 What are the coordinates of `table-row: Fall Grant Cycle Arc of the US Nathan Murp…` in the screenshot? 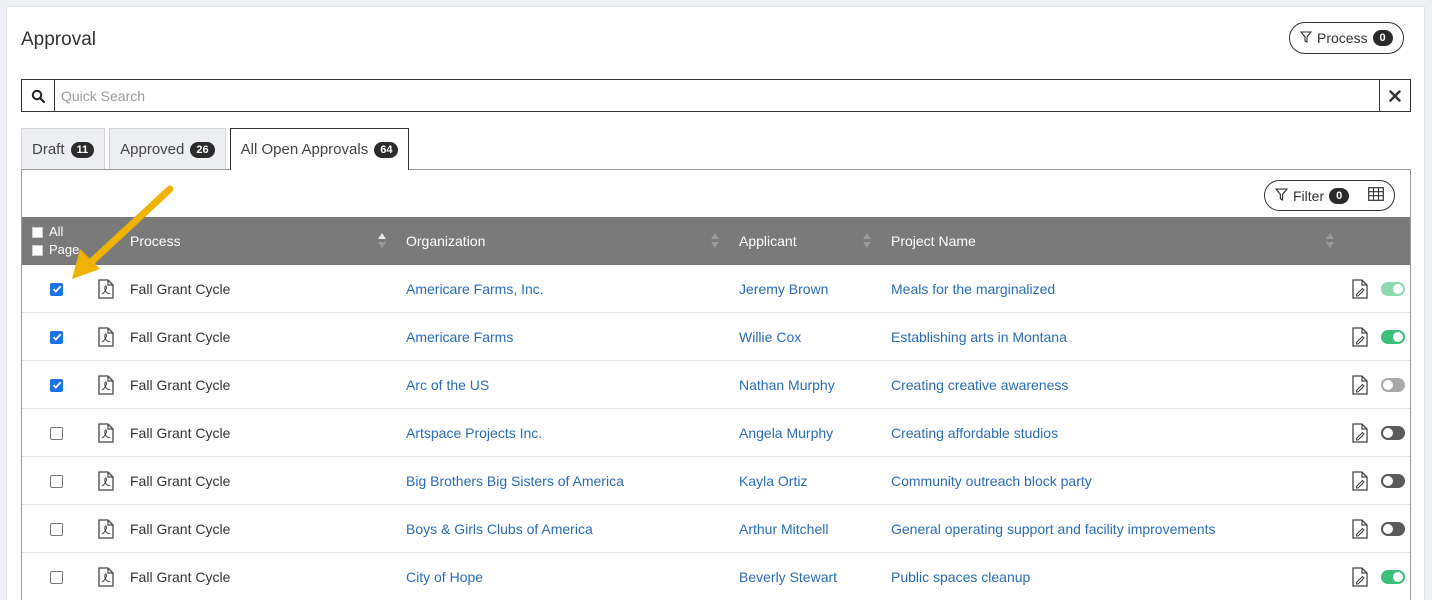 It's located at (716, 385).